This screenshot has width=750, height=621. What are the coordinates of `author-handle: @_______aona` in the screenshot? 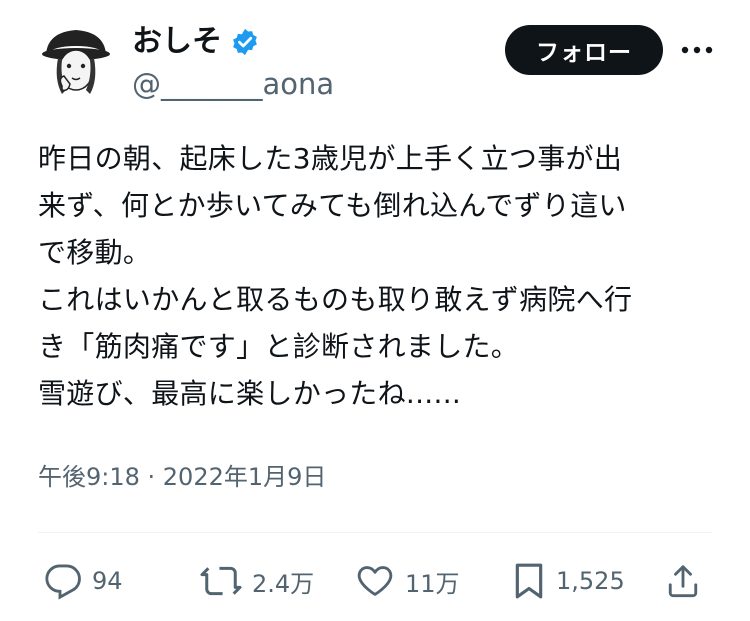 It's located at (233, 84).